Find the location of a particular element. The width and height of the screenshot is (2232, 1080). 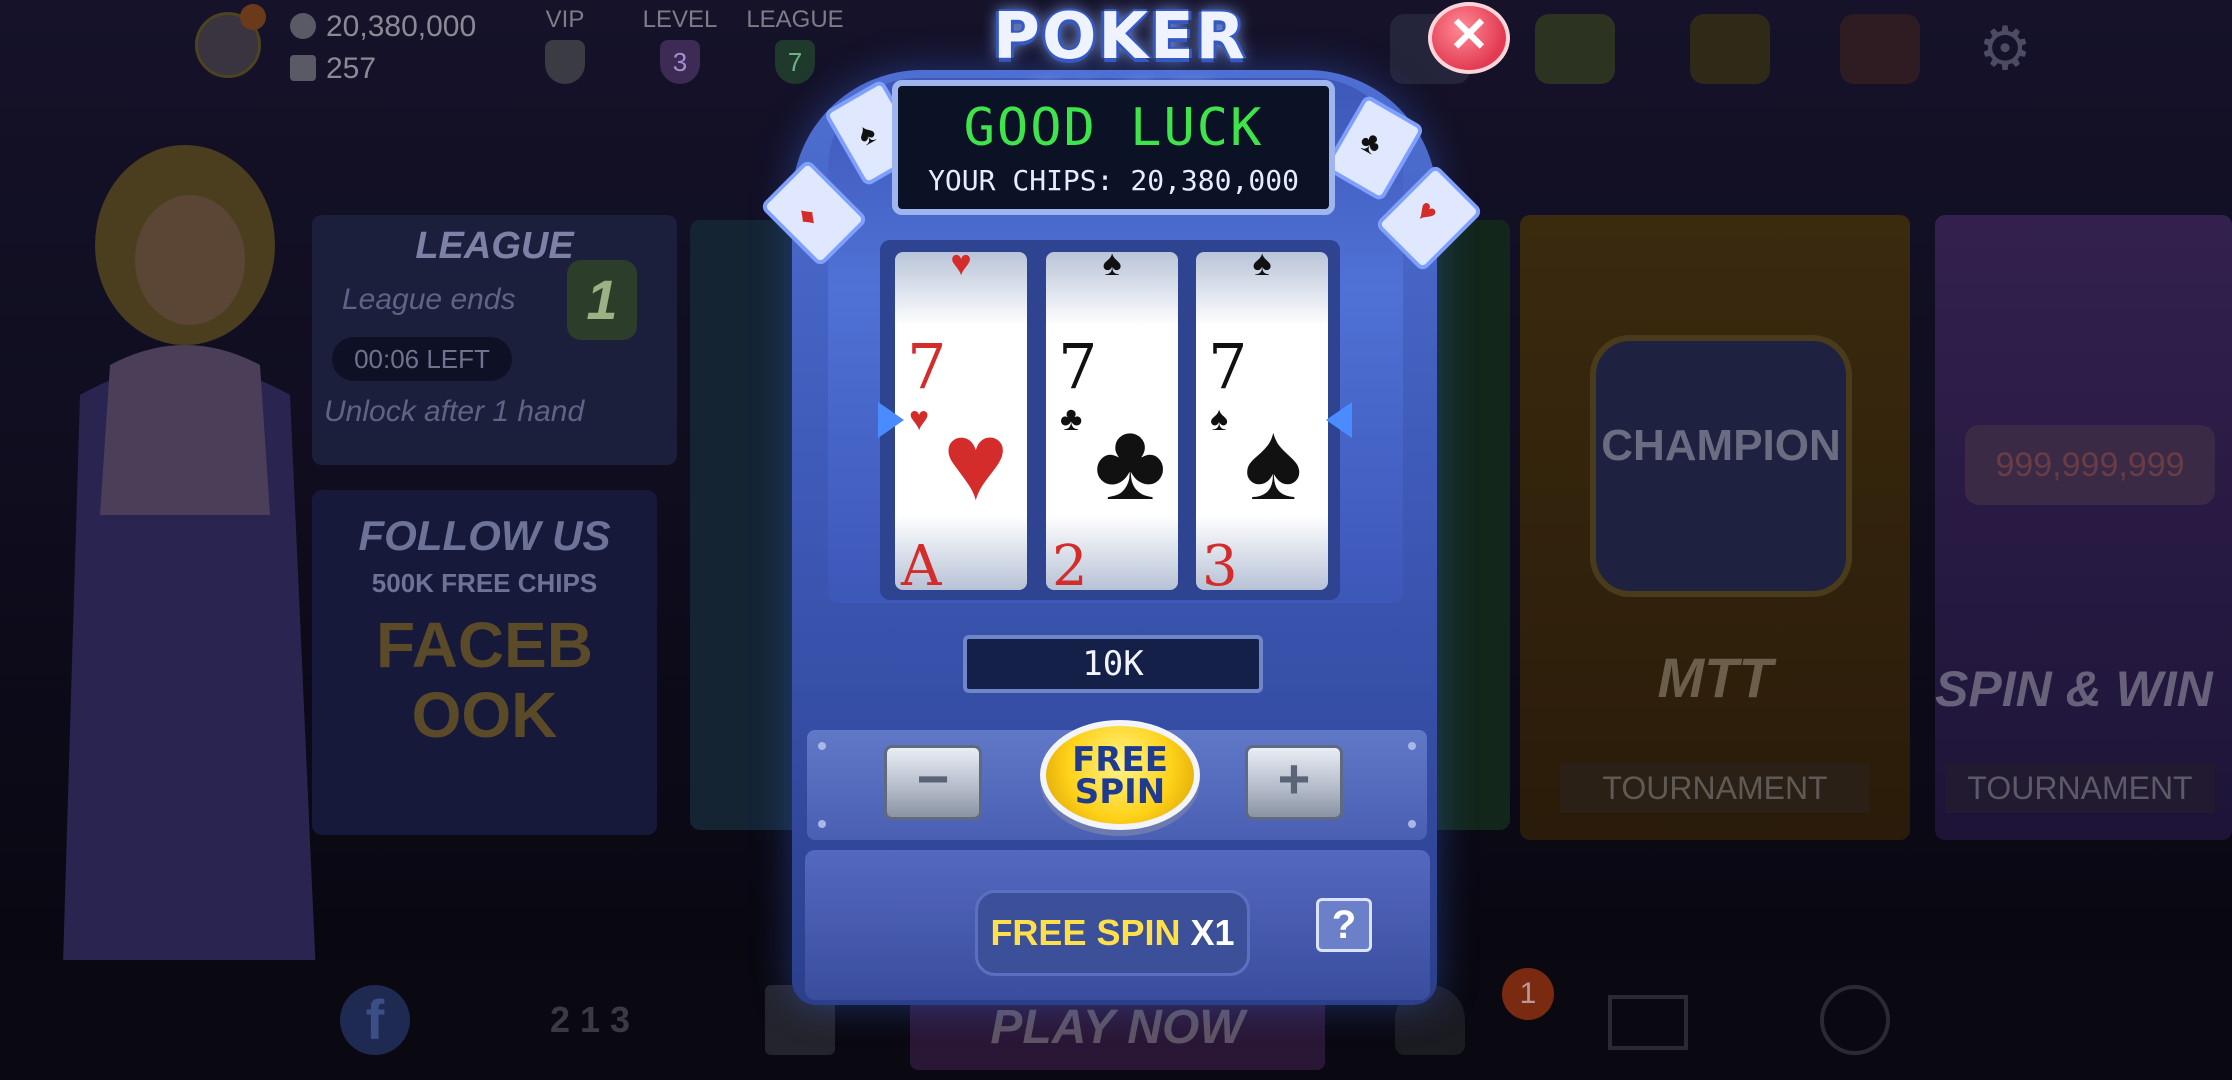

level-badge: LEVEL 3 is located at coordinates (680, 45).